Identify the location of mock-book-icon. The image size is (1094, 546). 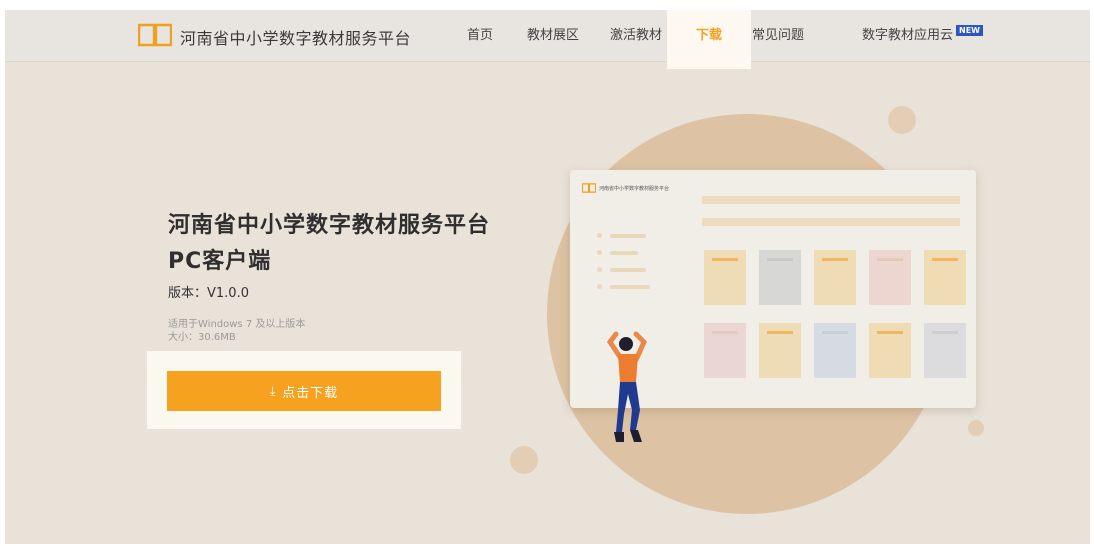
(589, 188).